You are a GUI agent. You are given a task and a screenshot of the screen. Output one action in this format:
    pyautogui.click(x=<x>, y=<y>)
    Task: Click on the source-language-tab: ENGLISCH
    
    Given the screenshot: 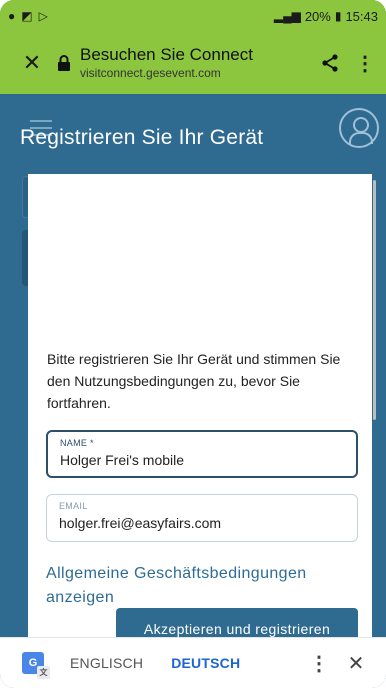 What is the action you would take?
    pyautogui.click(x=106, y=663)
    